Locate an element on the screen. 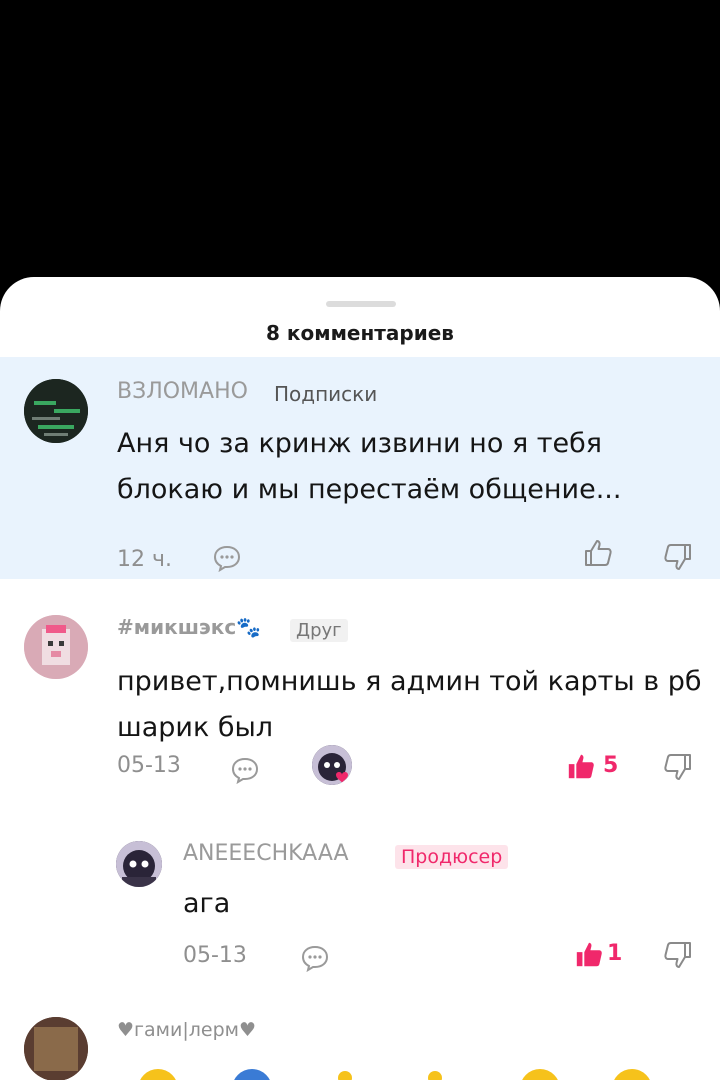 This screenshot has height=1080, width=720. username: ANEEECHKAAA is located at coordinates (266, 853).